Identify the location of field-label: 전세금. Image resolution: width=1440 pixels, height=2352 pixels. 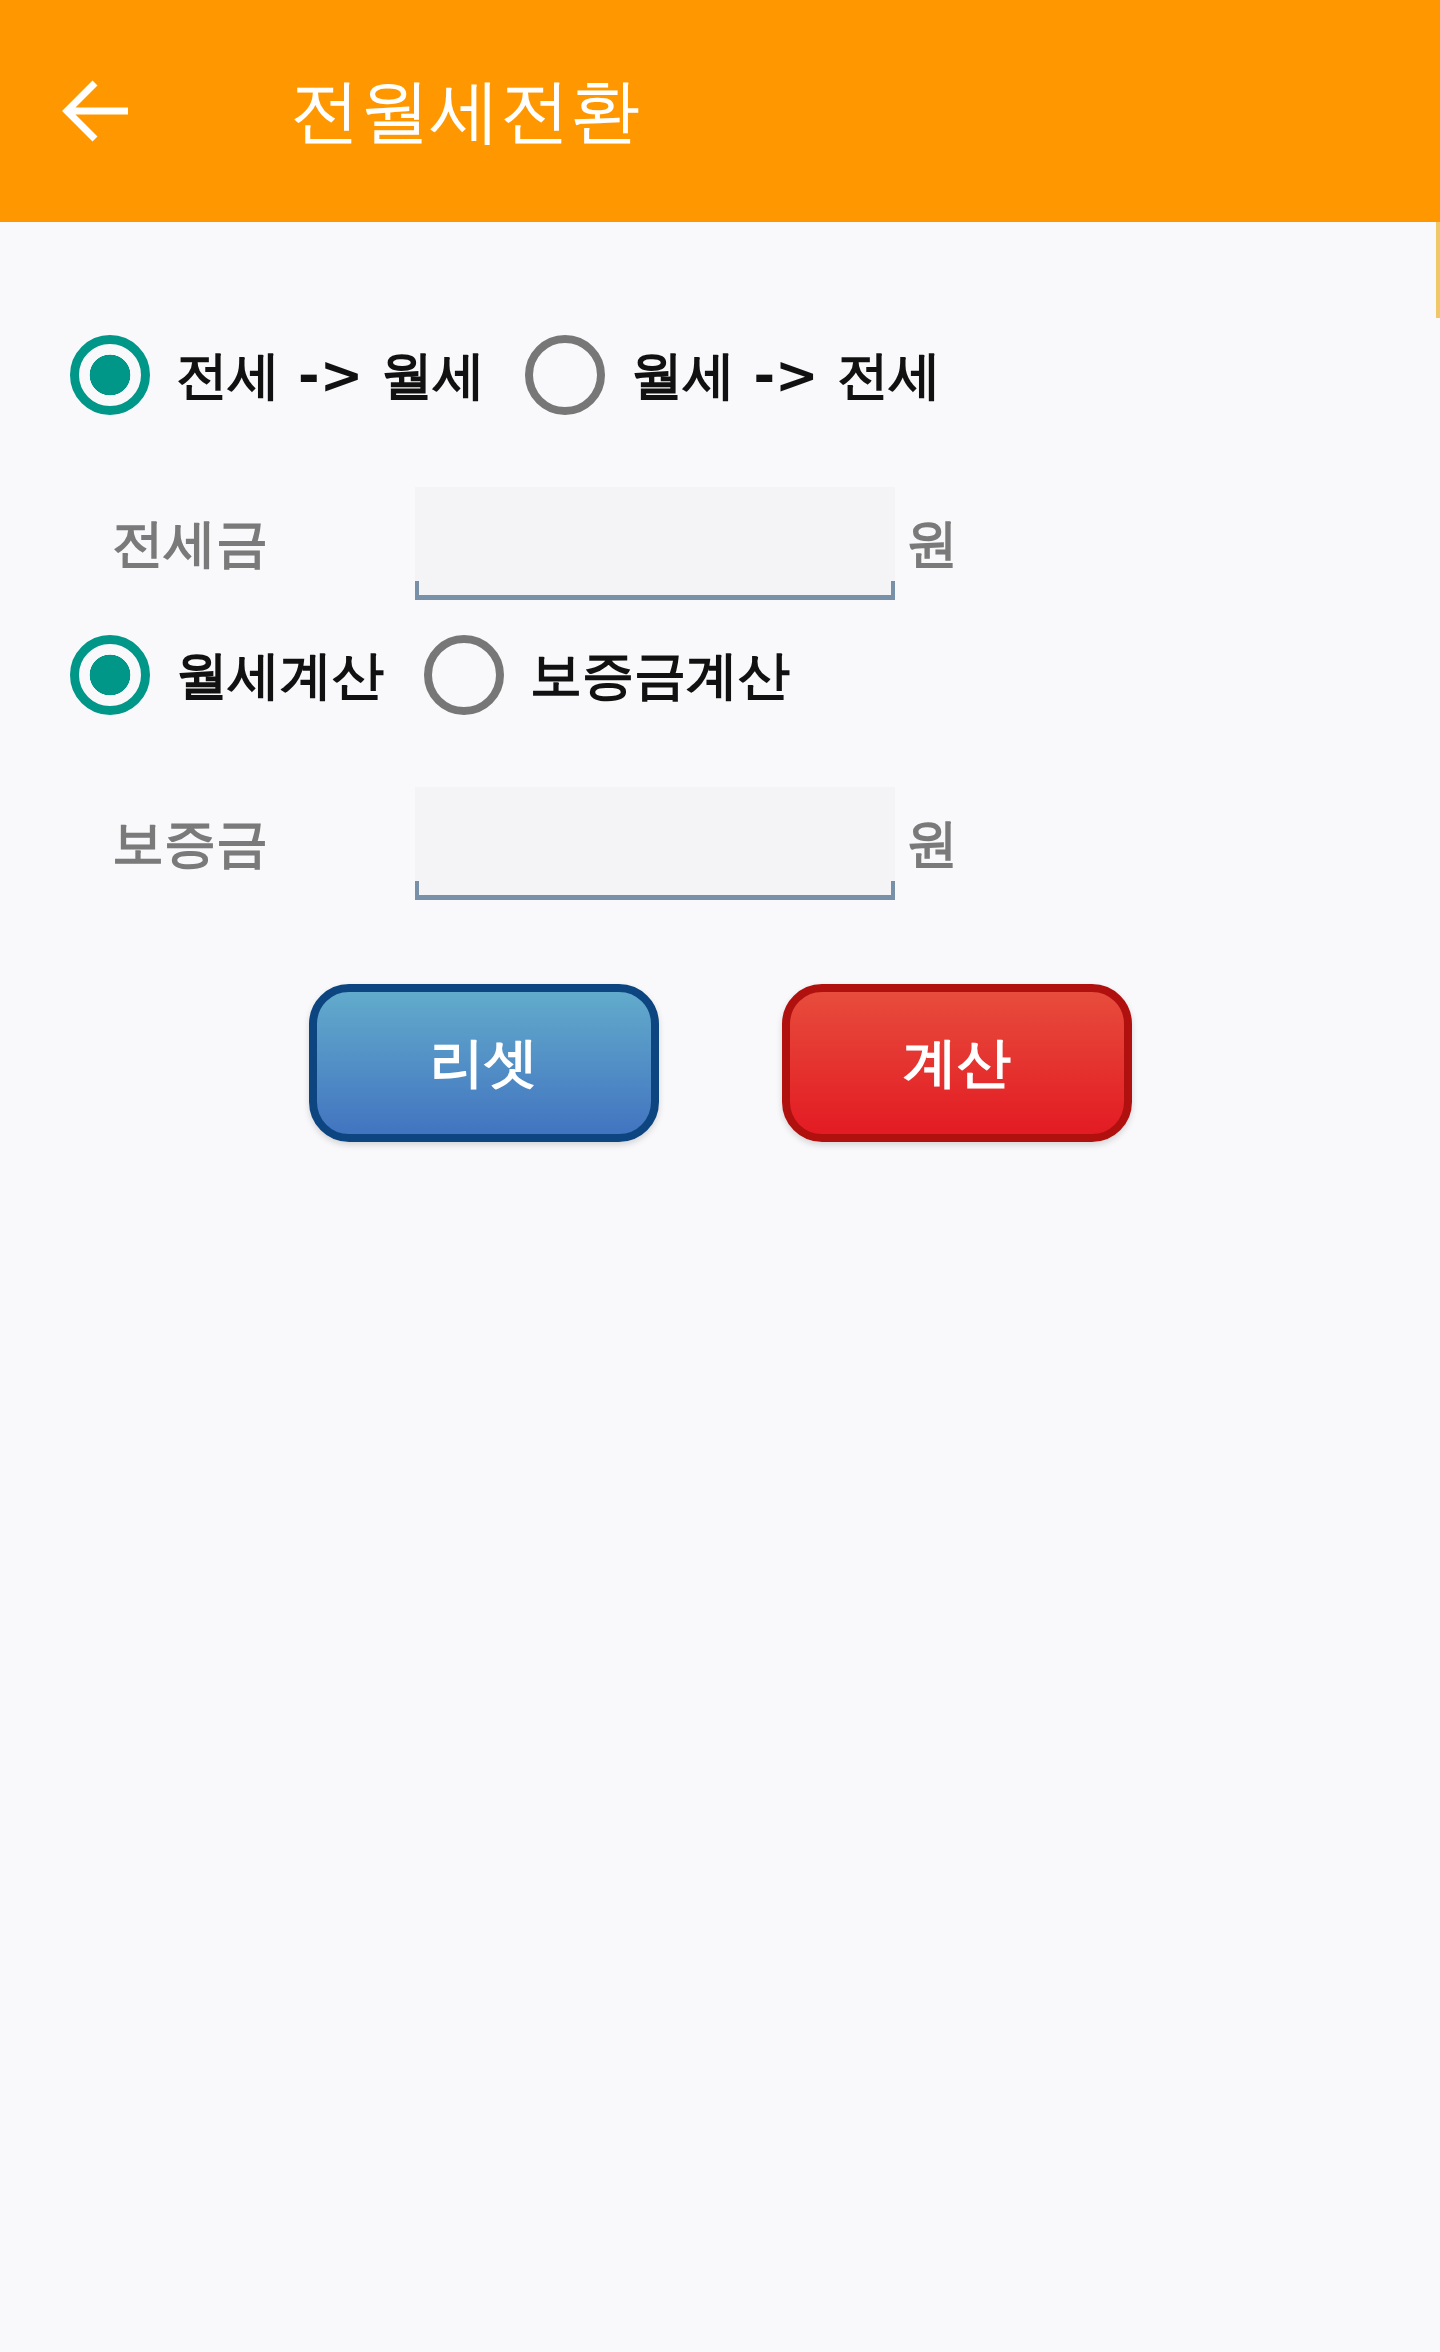
(190, 543).